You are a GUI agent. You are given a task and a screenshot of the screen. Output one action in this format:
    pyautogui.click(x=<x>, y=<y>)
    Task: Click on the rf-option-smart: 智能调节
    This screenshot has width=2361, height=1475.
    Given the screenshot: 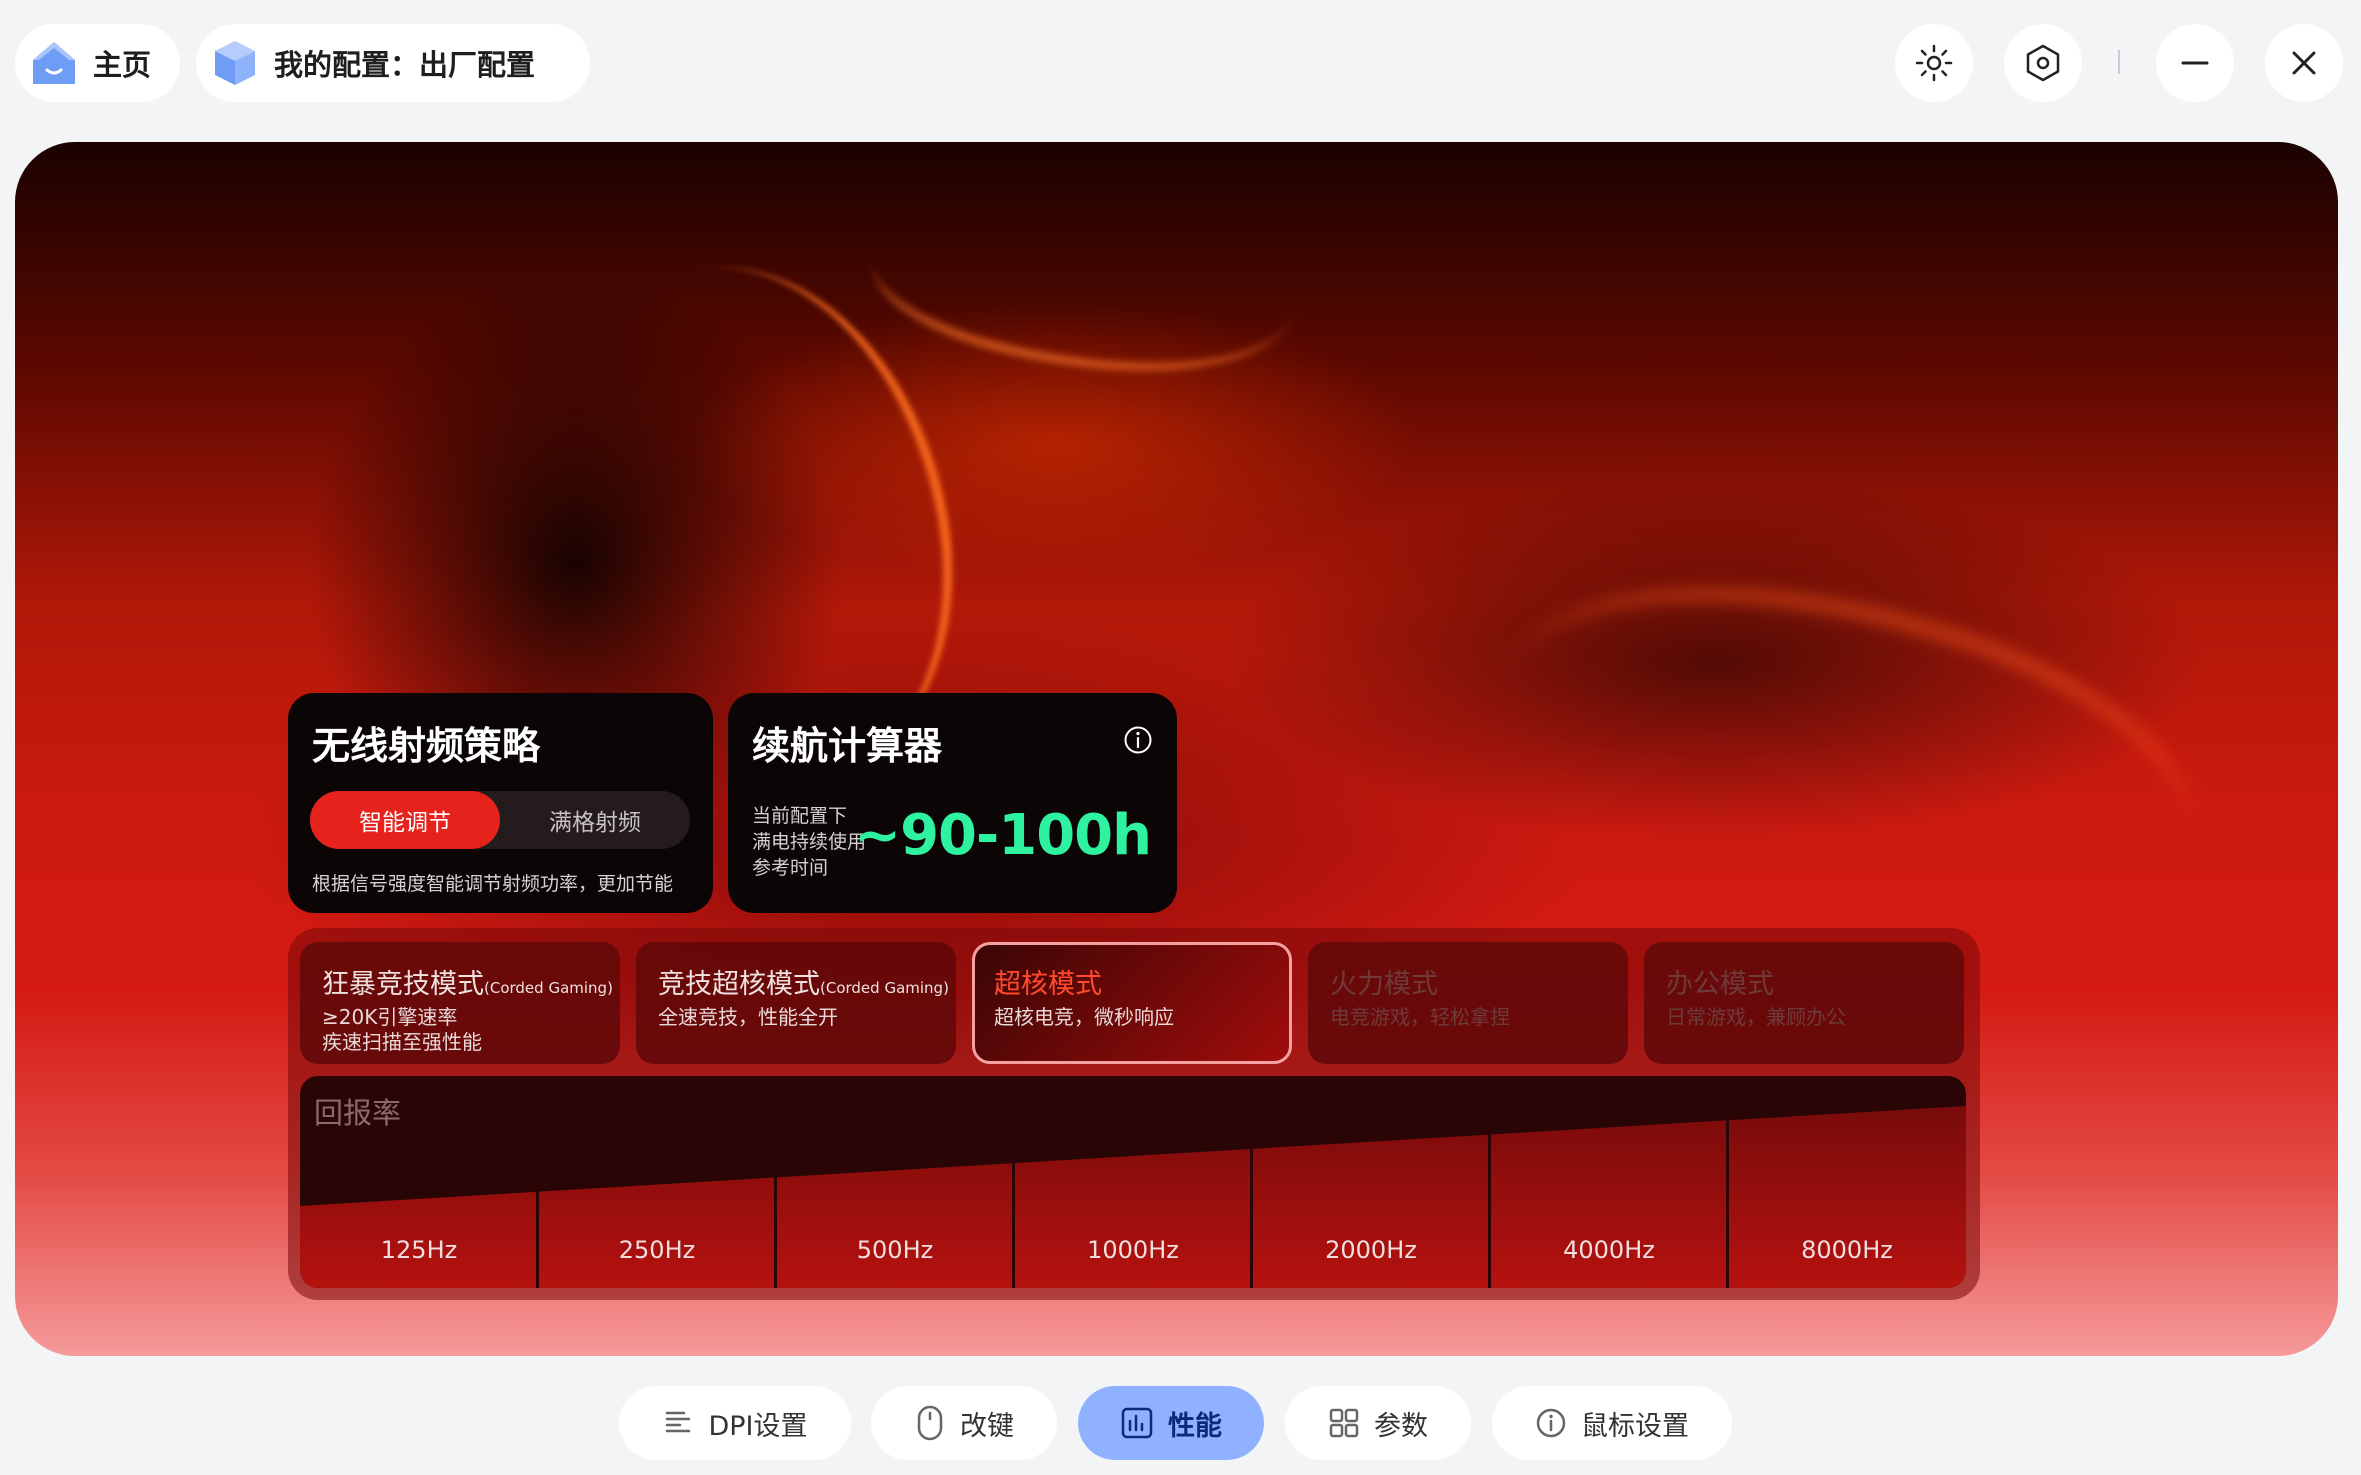 What is the action you would take?
    pyautogui.click(x=405, y=820)
    